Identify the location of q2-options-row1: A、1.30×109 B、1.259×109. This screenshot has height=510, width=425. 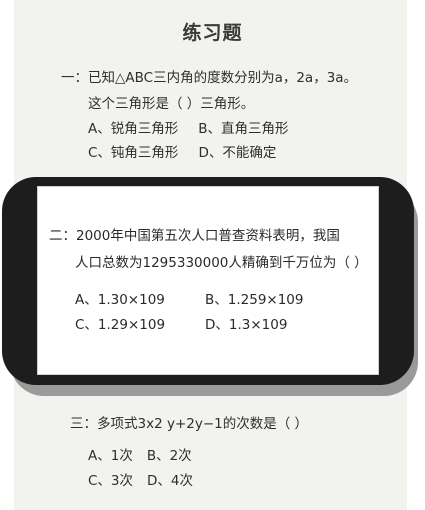
(189, 298).